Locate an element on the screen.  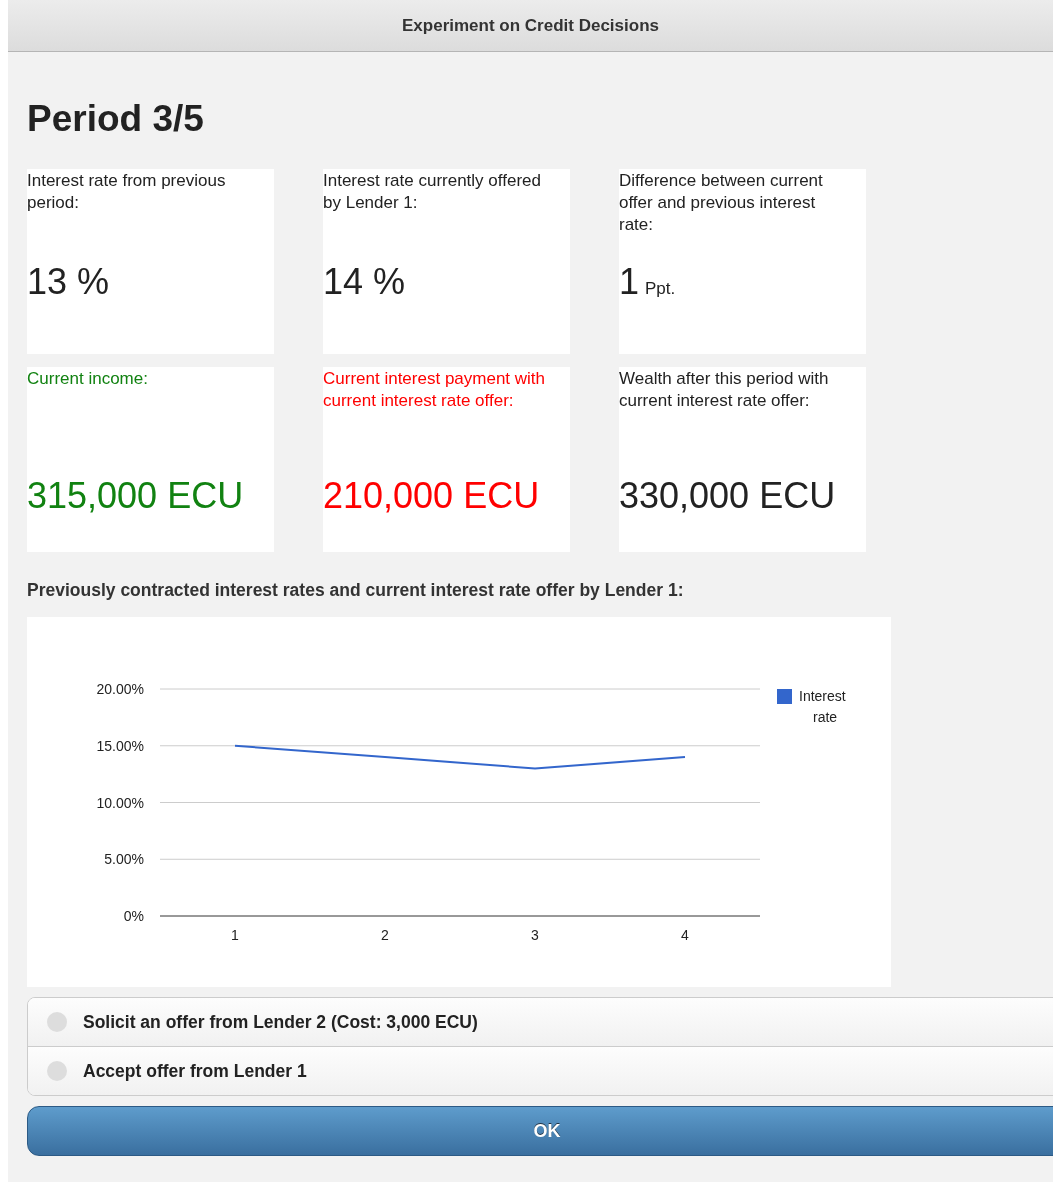
card-label: Interest rate currently offered by Lender 1: is located at coordinates (432, 192).